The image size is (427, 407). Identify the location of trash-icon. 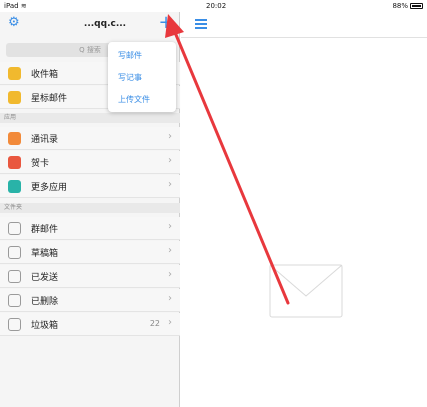
(14, 300).